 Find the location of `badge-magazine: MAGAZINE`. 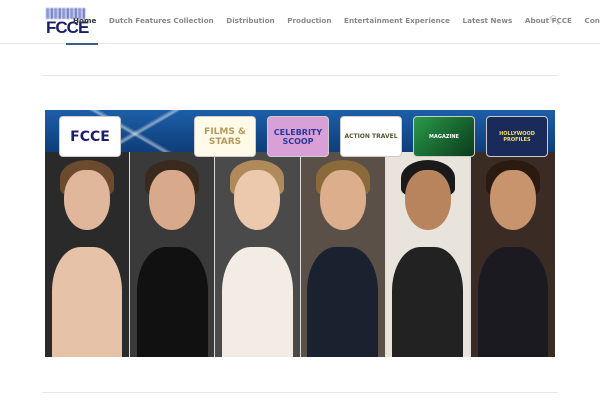

badge-magazine: MAGAZINE is located at coordinates (444, 136).